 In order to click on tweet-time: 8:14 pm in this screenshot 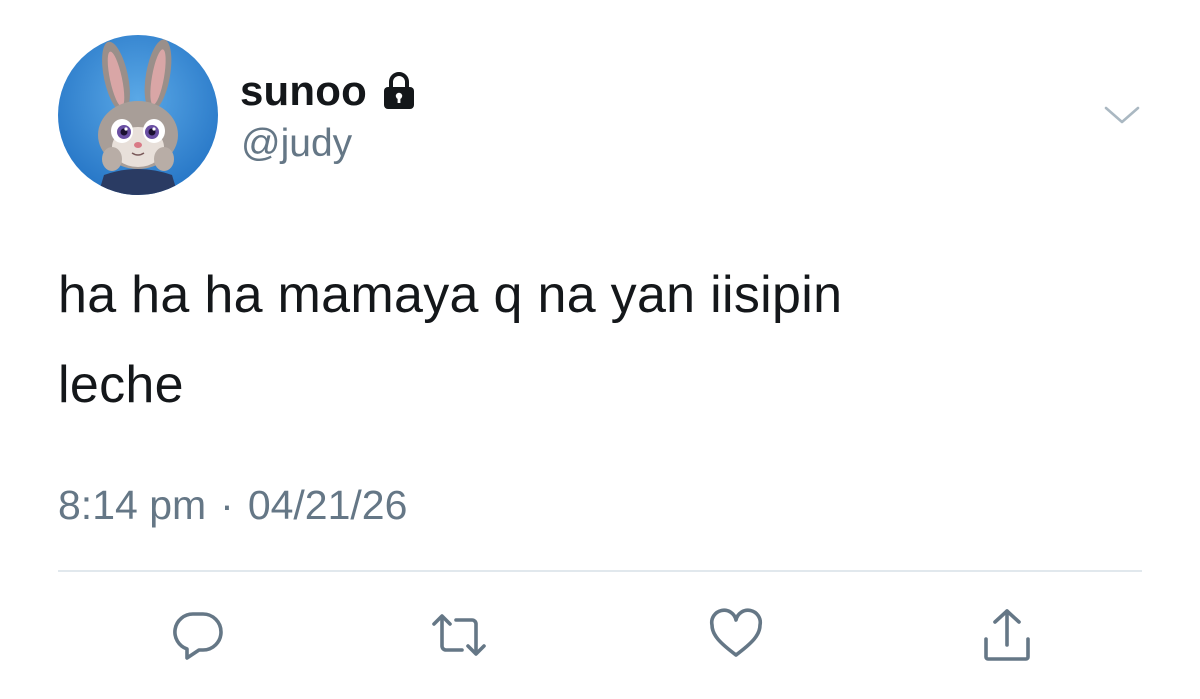, I will do `click(132, 505)`.